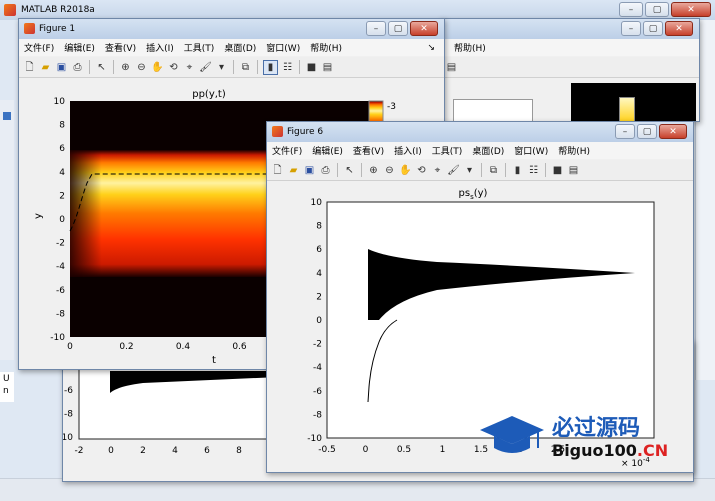 Image resolution: width=715 pixels, height=501 pixels. I want to click on figure1-ytick-label: 4, so click(62, 173).